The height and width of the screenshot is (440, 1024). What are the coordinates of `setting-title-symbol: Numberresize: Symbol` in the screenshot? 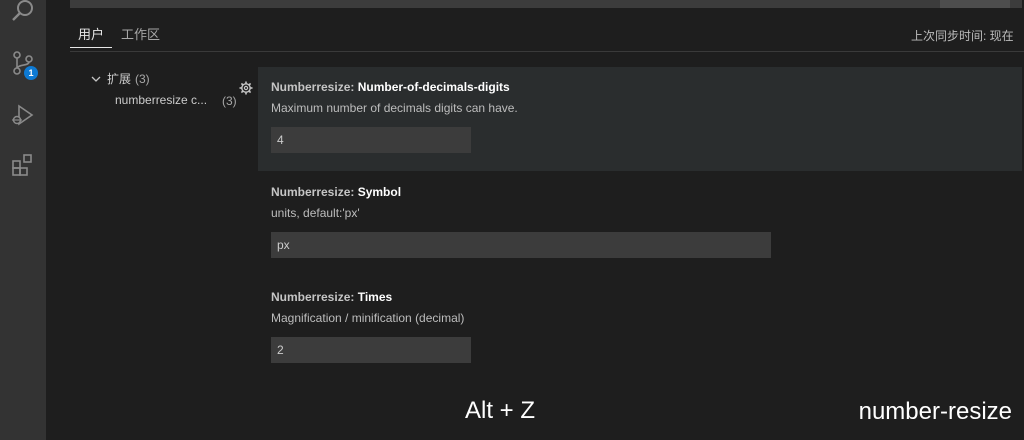 It's located at (336, 192).